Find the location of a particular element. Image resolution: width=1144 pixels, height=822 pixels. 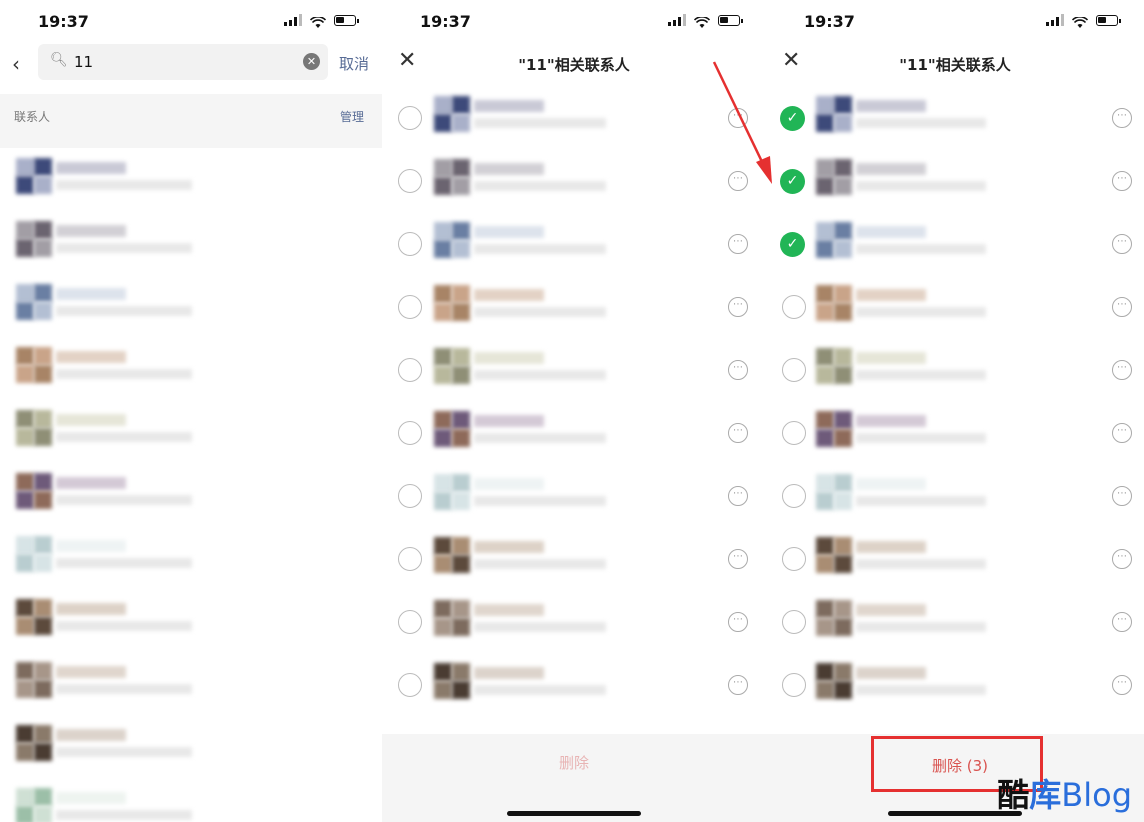

watermark-part1: 酷 is located at coordinates (1013, 795).